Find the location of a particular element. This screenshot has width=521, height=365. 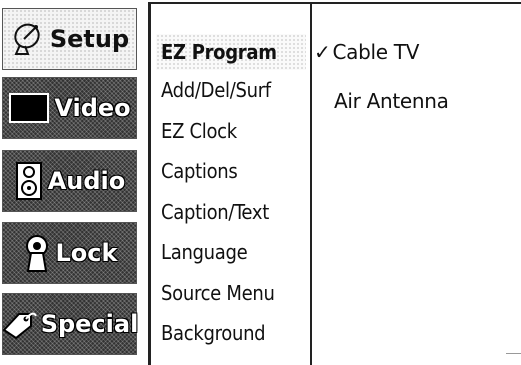

panel-divider is located at coordinates (311, 183).